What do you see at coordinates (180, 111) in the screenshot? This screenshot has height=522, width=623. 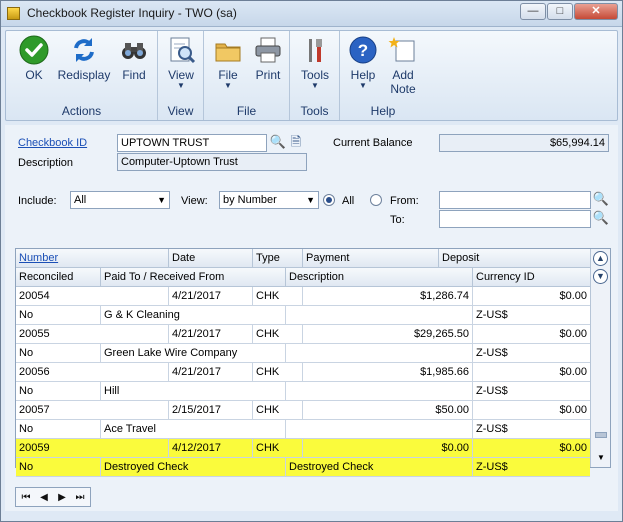 I see `group-label-view: View` at bounding box center [180, 111].